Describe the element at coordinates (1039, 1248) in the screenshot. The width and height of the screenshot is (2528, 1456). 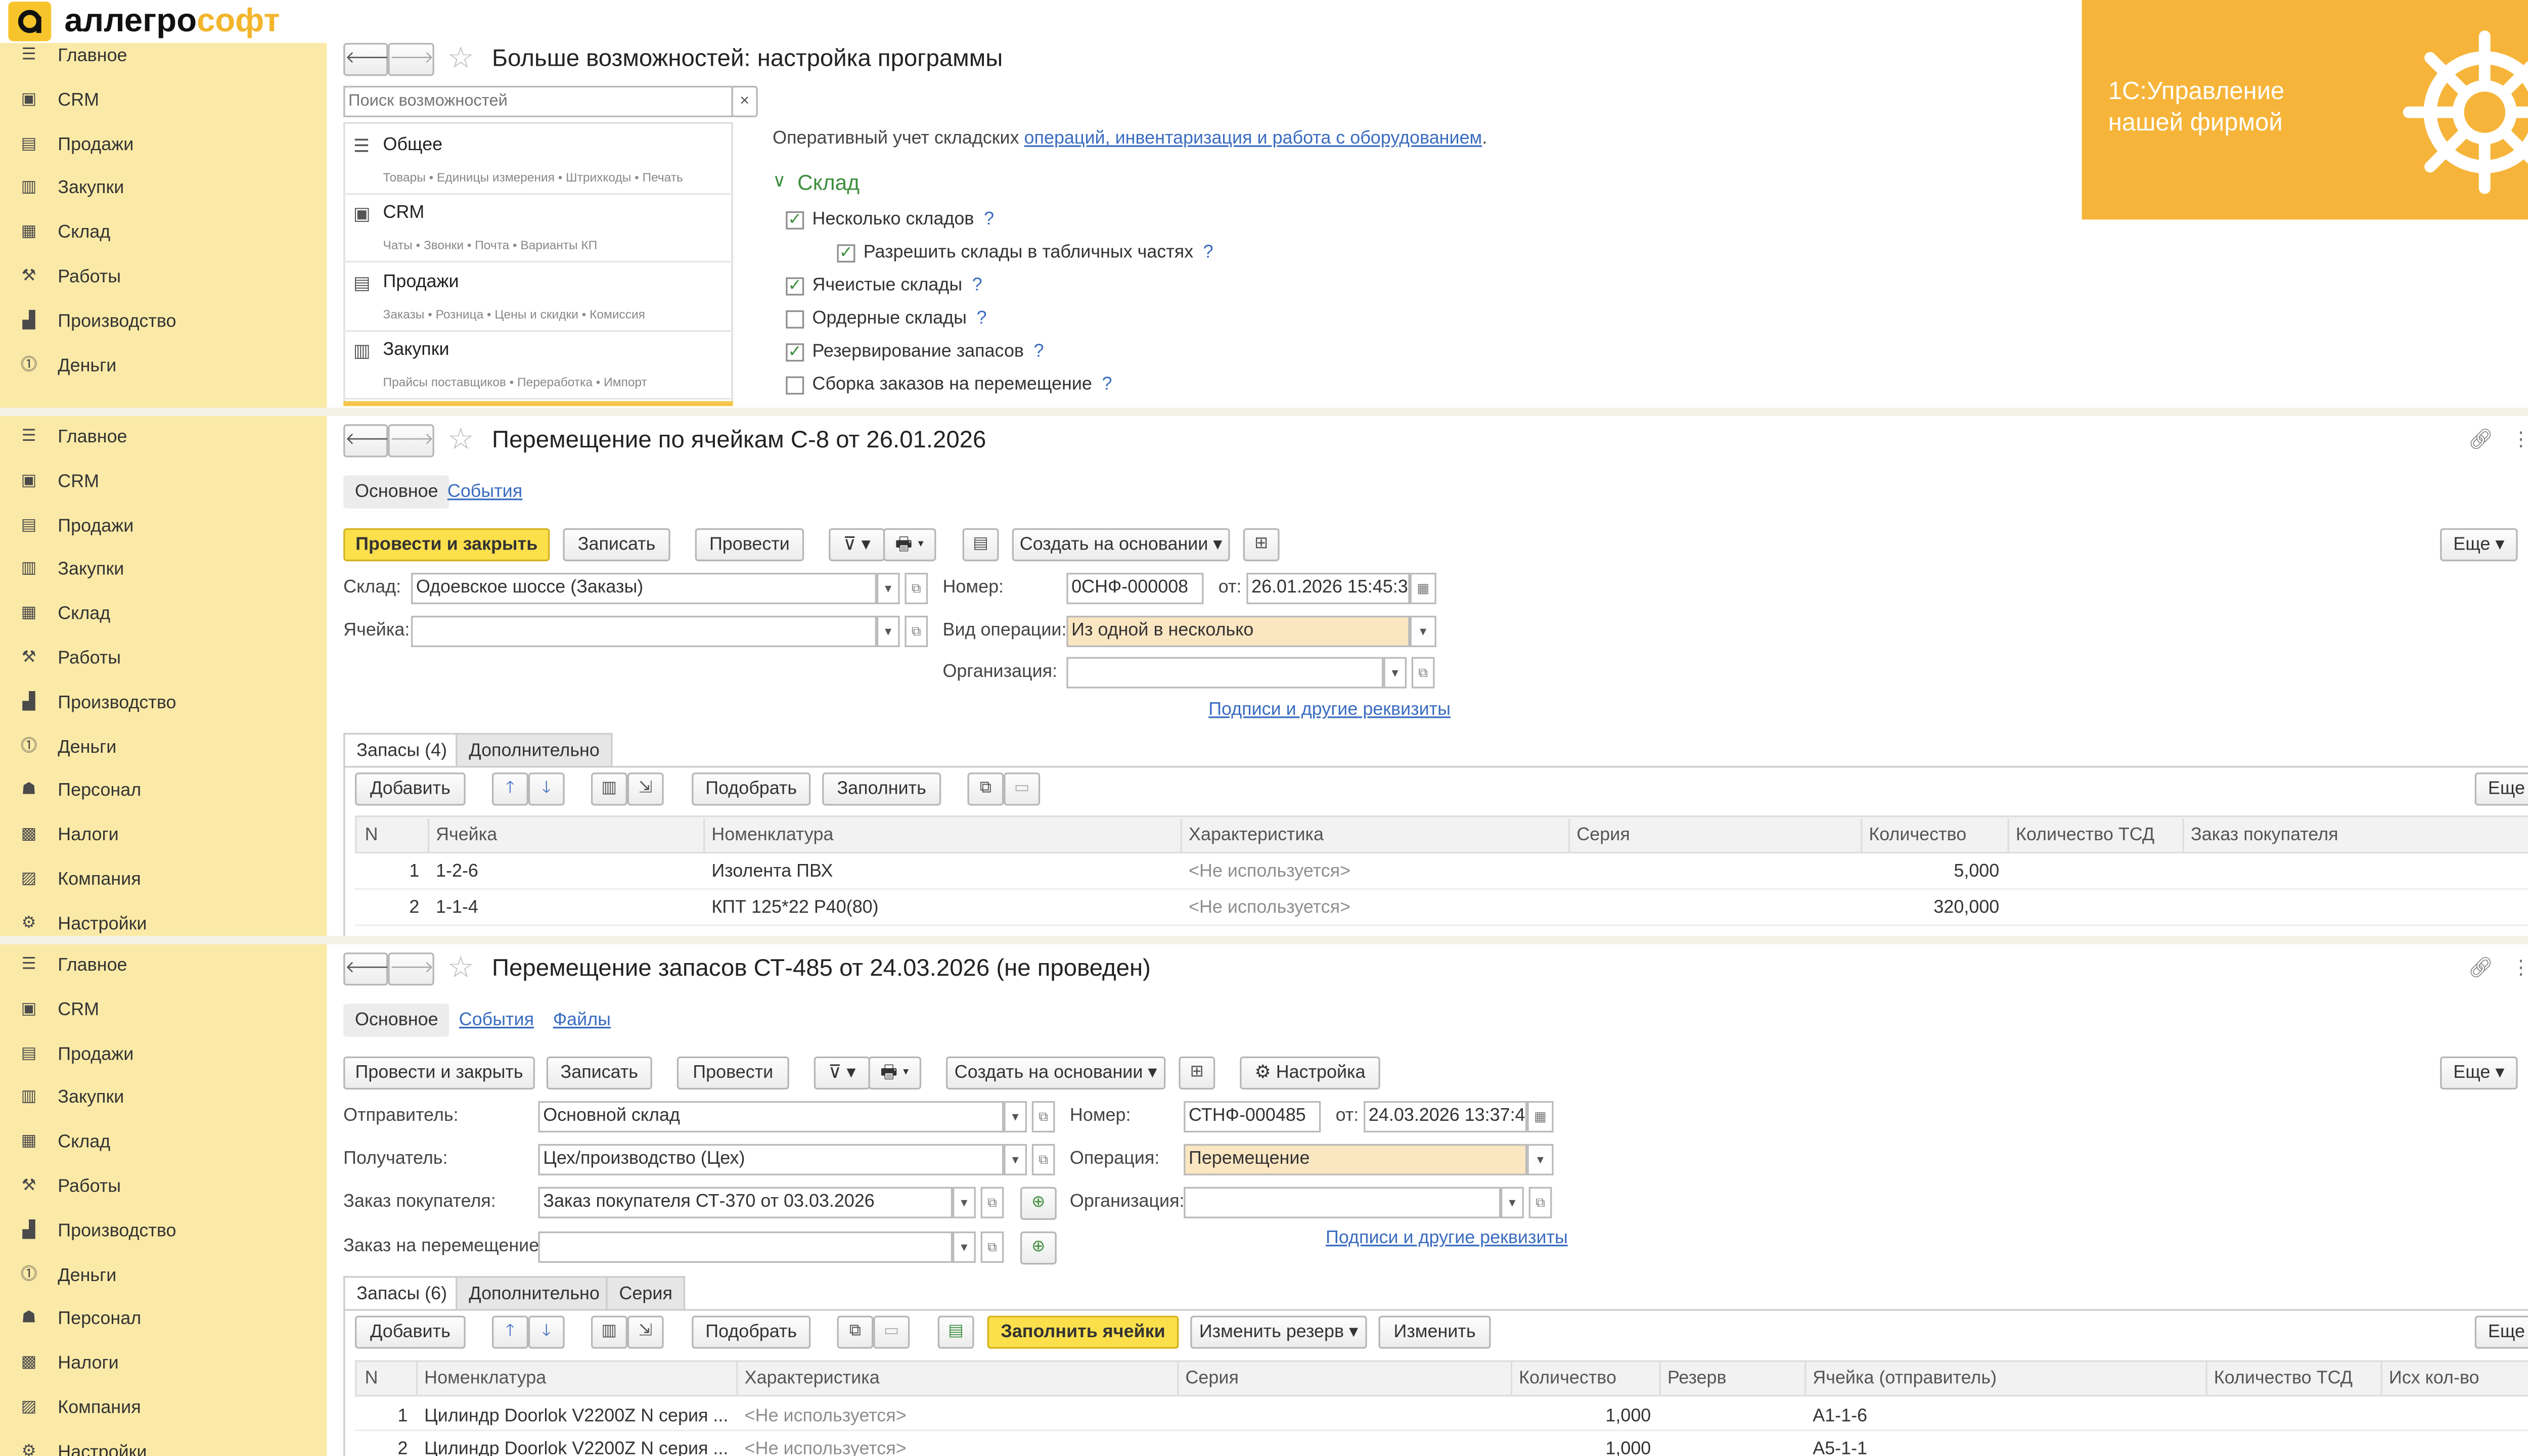
I see `create-document-icon: ⊕` at that location.